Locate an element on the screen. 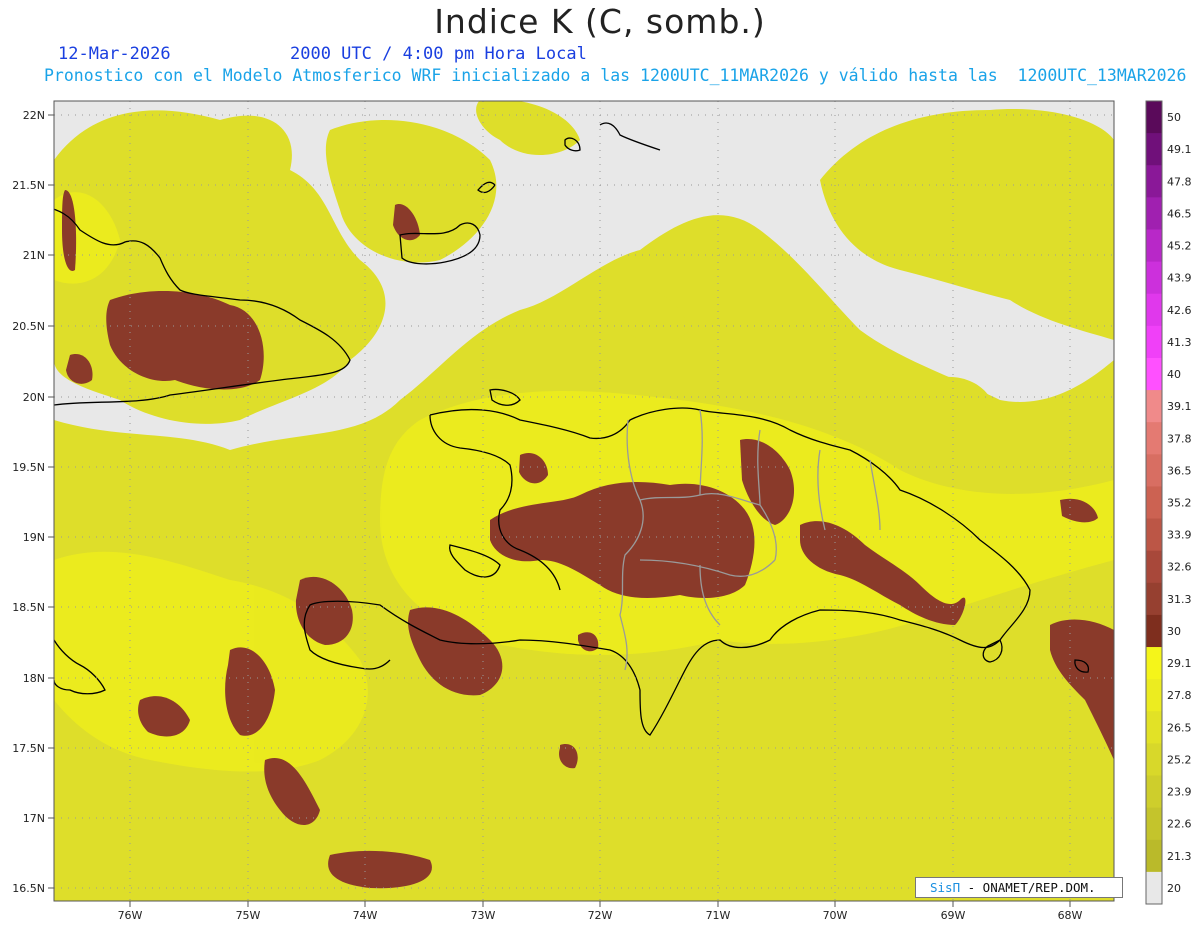 This screenshot has width=1200, height=927. lat-label: 19.5N is located at coordinates (28, 467).